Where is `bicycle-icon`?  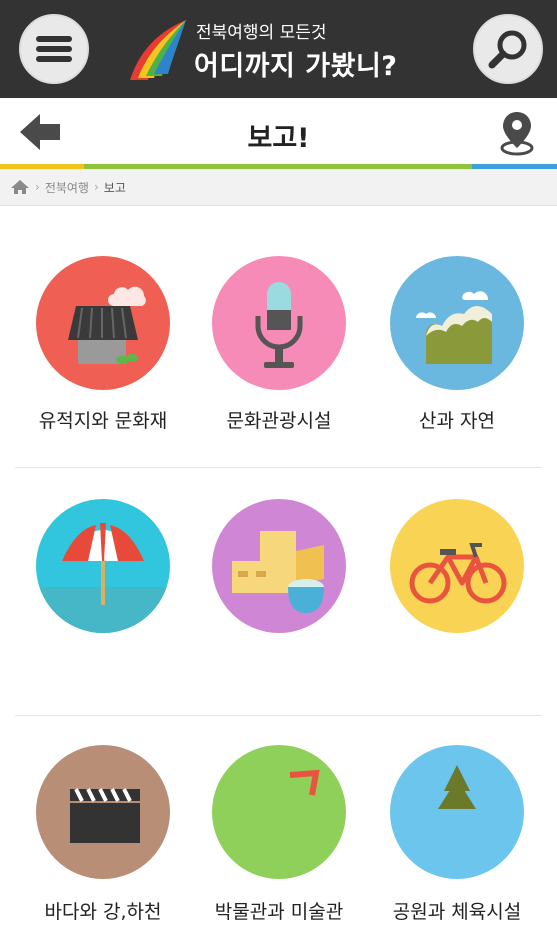
bicycle-icon is located at coordinates (457, 566).